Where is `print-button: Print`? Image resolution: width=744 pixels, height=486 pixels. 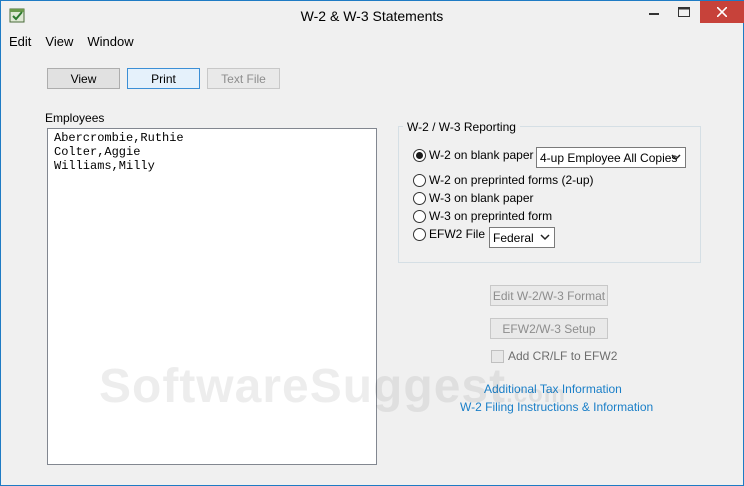
print-button: Print is located at coordinates (163, 78).